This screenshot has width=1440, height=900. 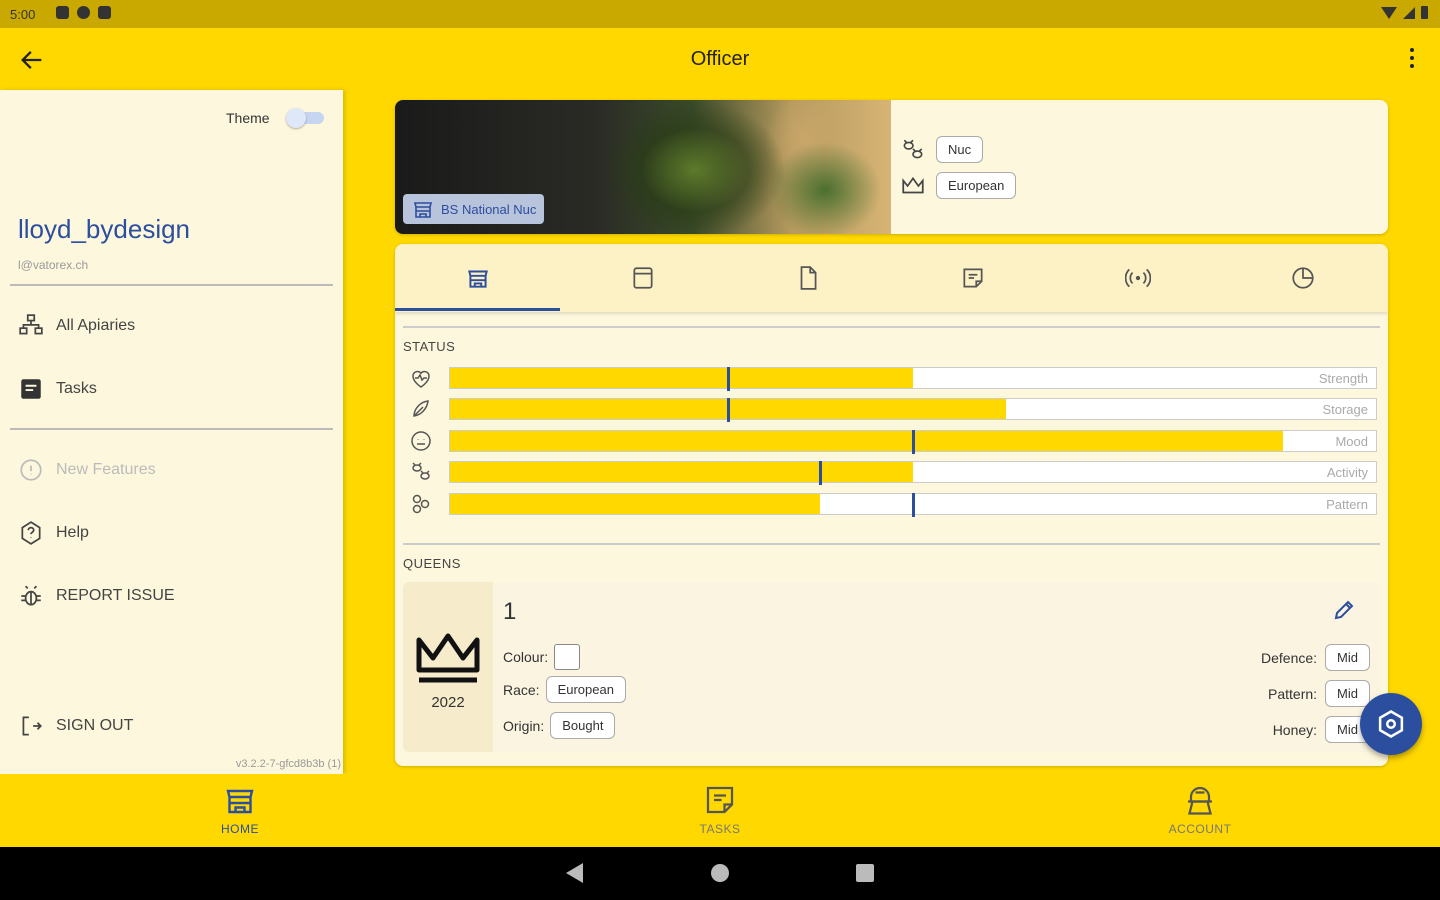 I want to click on hive-card: BS National Nuc Nuc European, so click(x=891, y=167).